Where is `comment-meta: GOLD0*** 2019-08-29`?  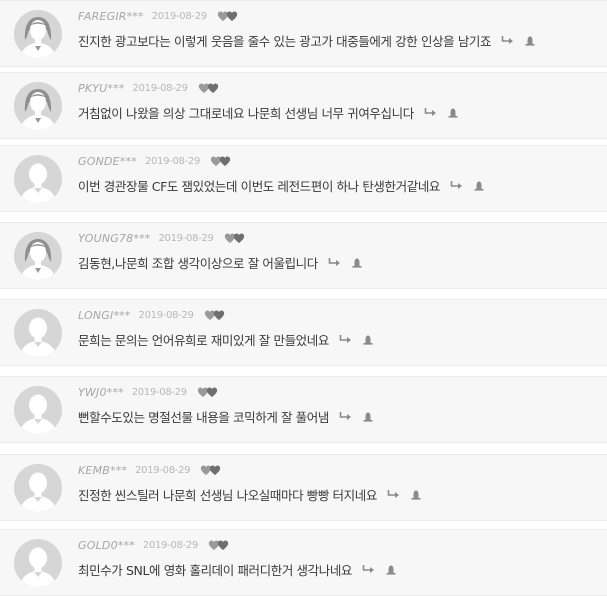 comment-meta: GOLD0*** 2019-08-29 is located at coordinates (154, 545).